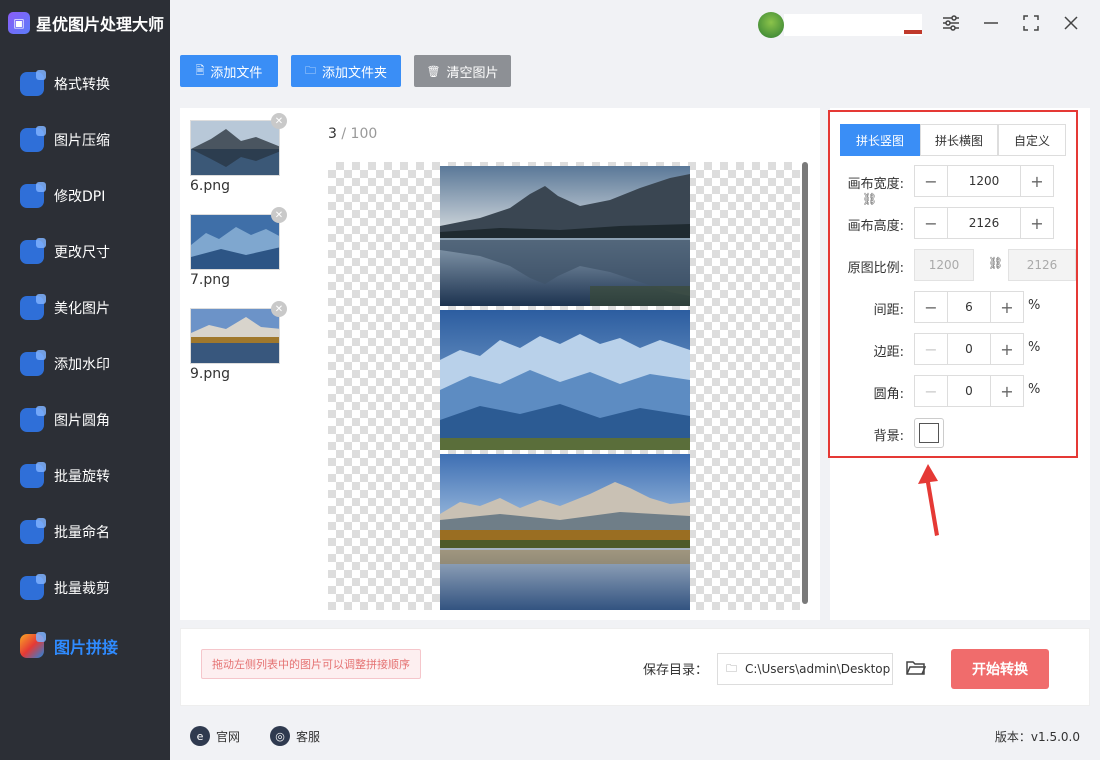 The image size is (1100, 760). What do you see at coordinates (951, 23) in the screenshot?
I see `settings-sliders-icon` at bounding box center [951, 23].